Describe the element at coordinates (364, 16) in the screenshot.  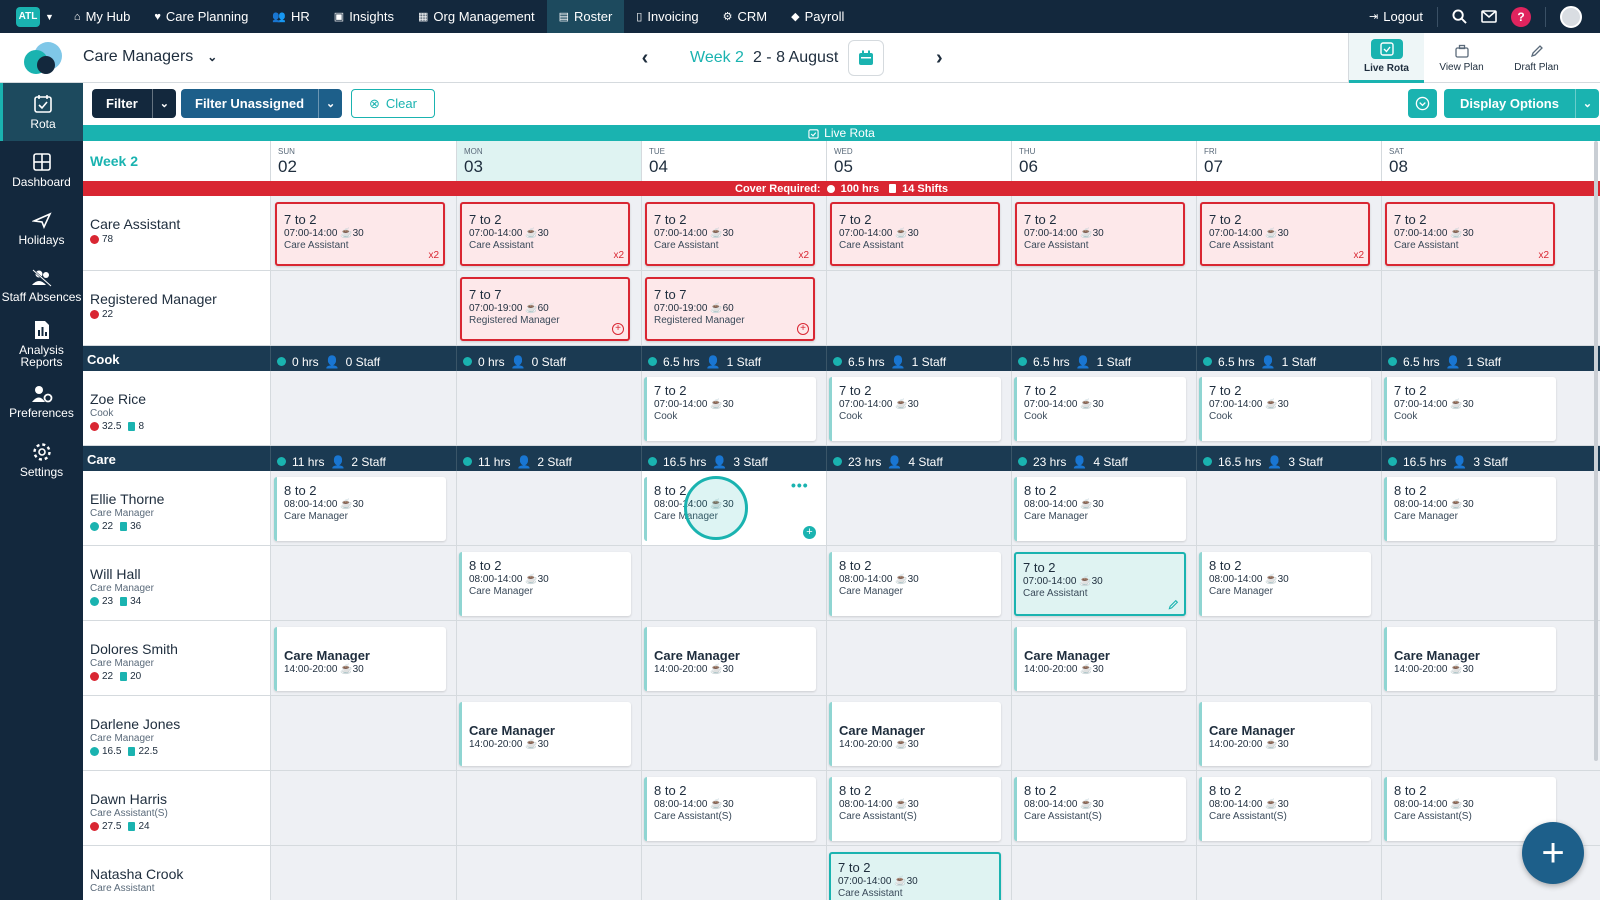
I see `nav-insights: ▣ Insights` at that location.